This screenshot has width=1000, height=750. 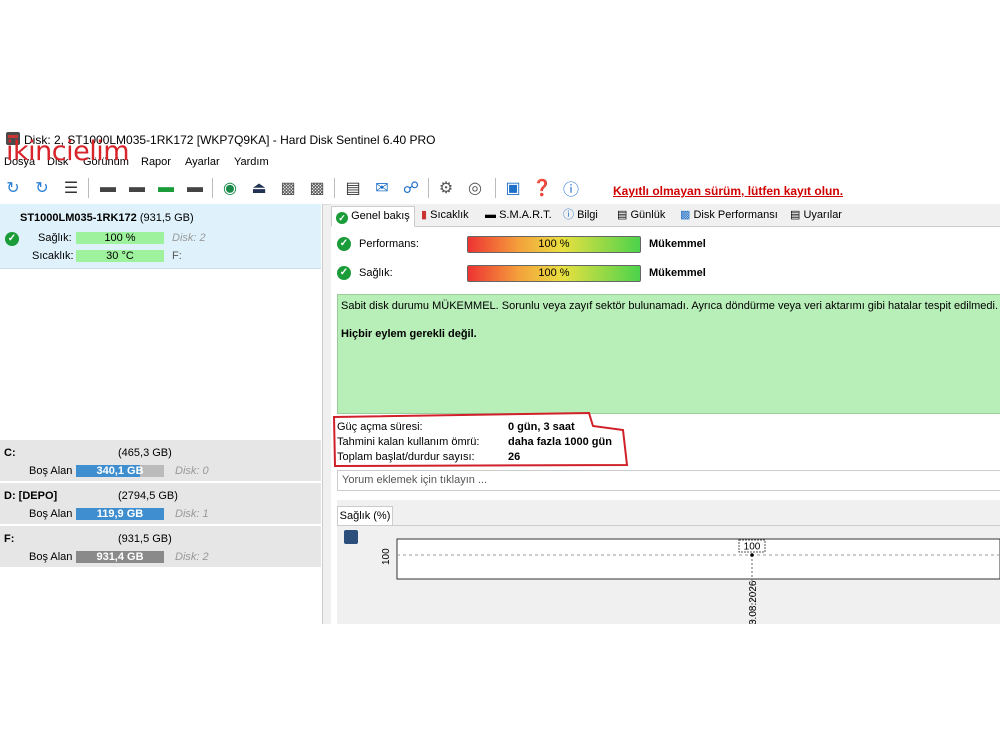 What do you see at coordinates (344, 273) in the screenshot?
I see `health-ok-icon: ✓` at bounding box center [344, 273].